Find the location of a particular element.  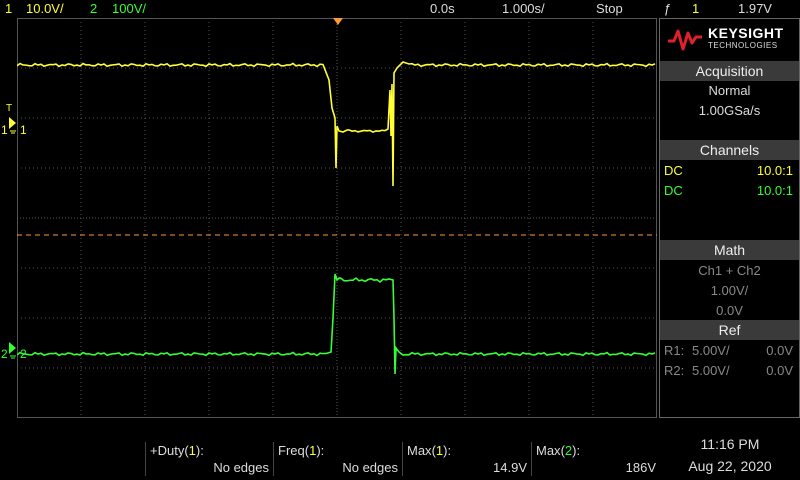

ch2-probe: 10.0:1 is located at coordinates (774, 190).